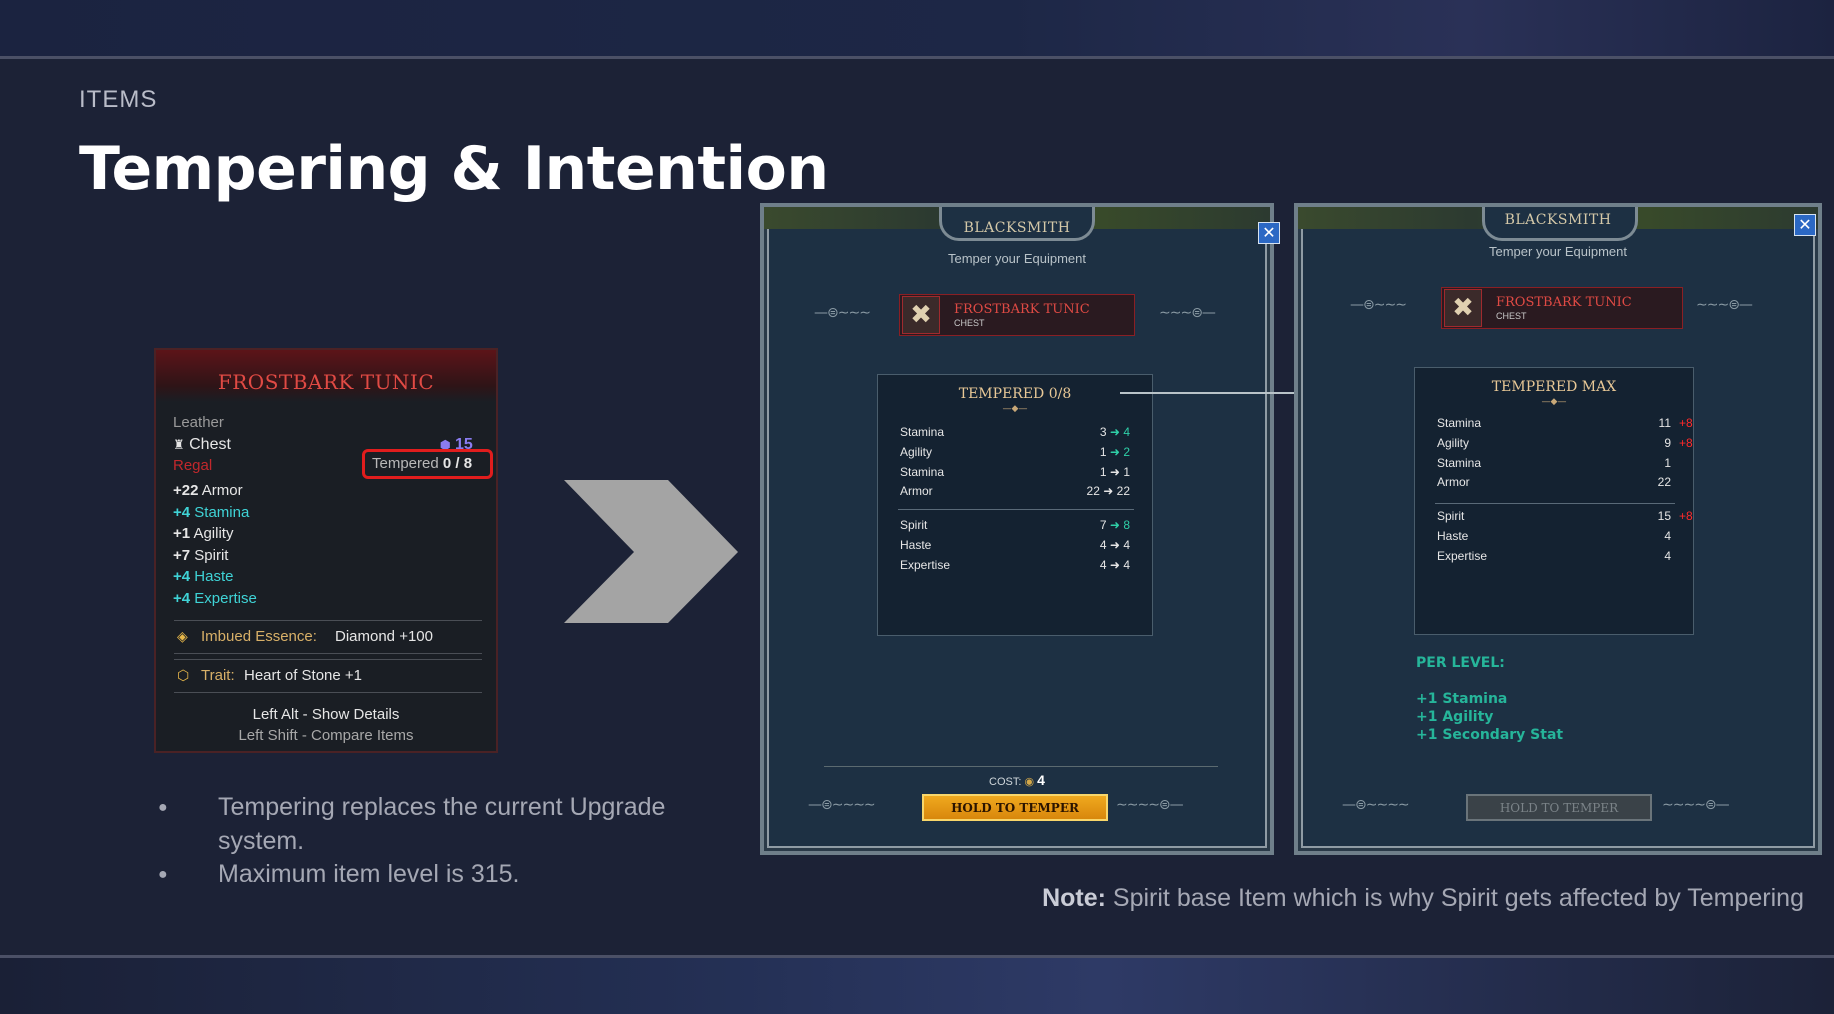 The height and width of the screenshot is (1014, 1834). What do you see at coordinates (917, 986) in the screenshot?
I see `background-bottom-strip` at bounding box center [917, 986].